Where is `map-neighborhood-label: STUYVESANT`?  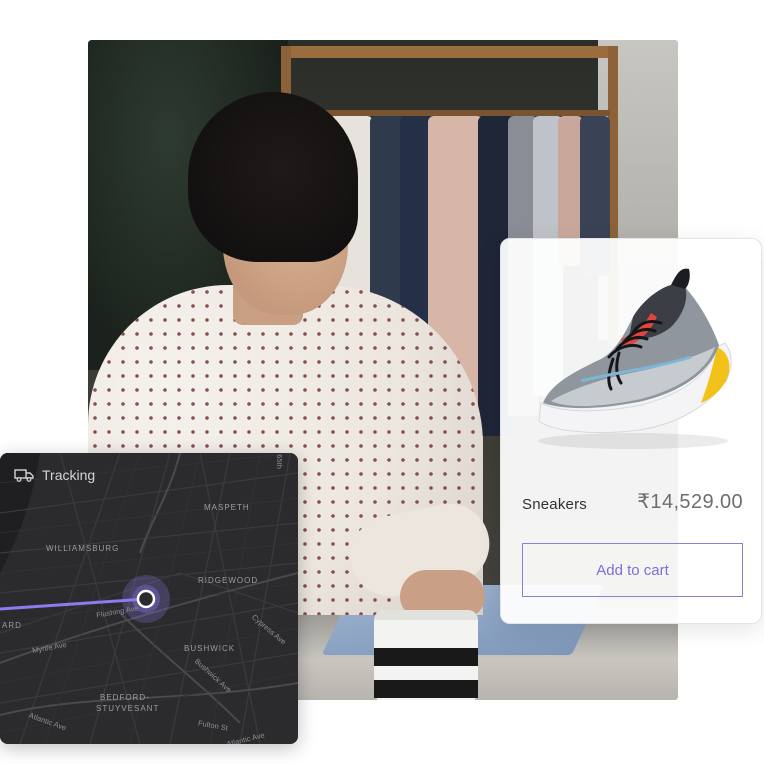 map-neighborhood-label: STUYVESANT is located at coordinates (128, 708).